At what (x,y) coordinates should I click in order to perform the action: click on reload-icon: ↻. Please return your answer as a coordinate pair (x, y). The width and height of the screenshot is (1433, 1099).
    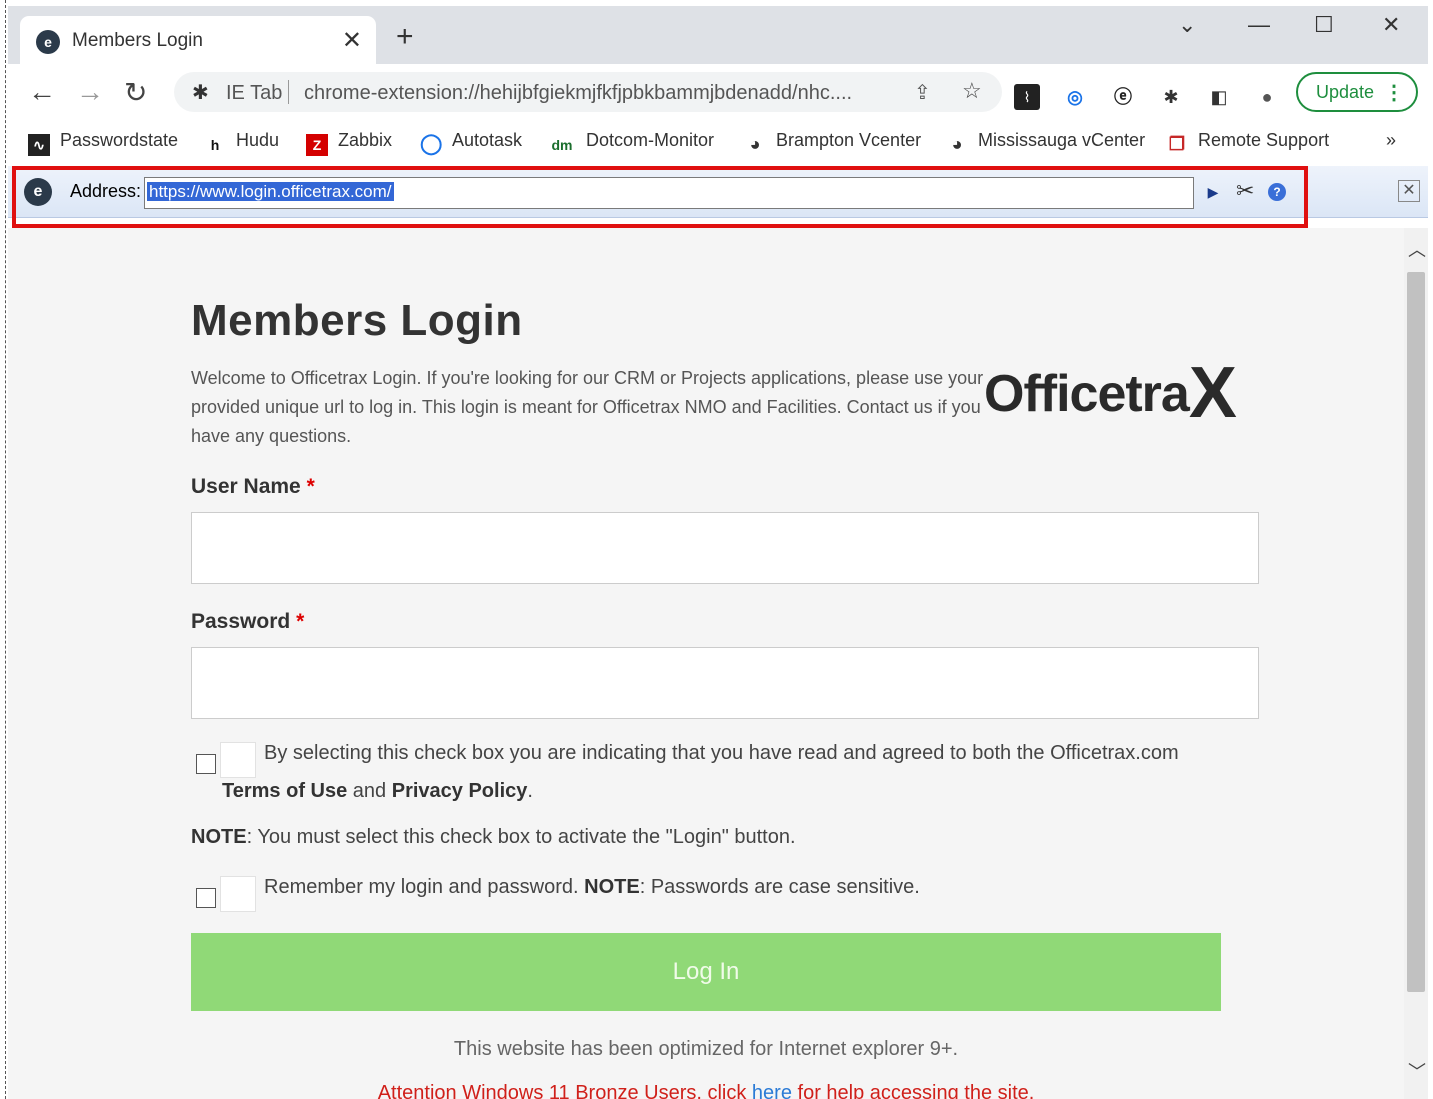
    Looking at the image, I should click on (135, 92).